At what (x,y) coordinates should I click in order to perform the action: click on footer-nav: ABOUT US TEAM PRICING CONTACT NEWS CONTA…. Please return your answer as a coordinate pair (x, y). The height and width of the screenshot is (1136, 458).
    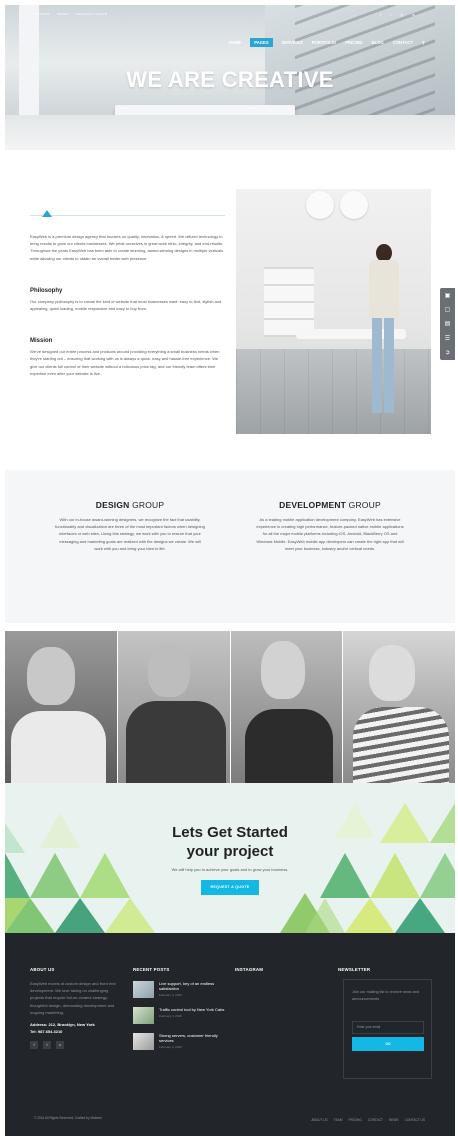
    Looking at the image, I should click on (368, 1120).